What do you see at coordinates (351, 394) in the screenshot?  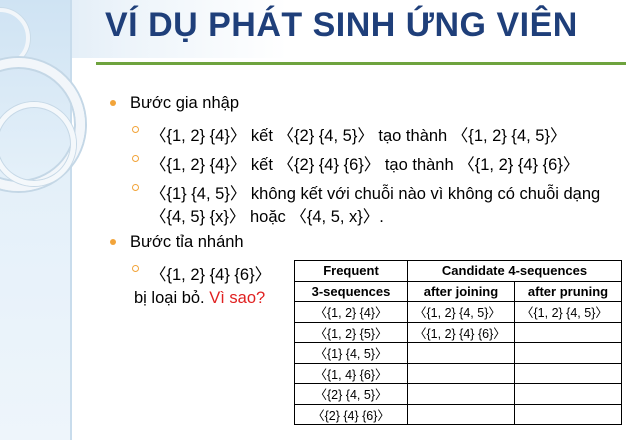 I see `cell-frequent: 〈{2} {4, 5}〉` at bounding box center [351, 394].